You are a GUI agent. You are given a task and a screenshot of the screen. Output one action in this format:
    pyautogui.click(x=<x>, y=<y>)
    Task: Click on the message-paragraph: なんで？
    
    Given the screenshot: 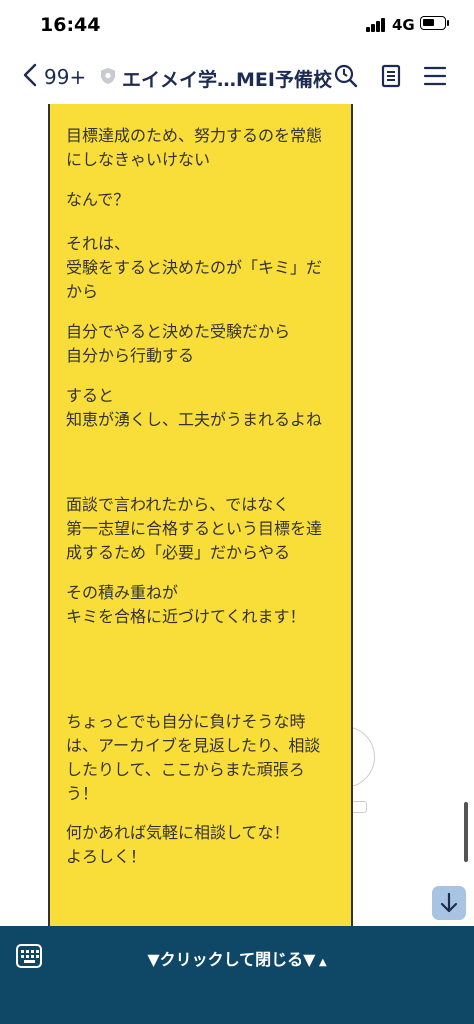 What is the action you would take?
    pyautogui.click(x=98, y=199)
    